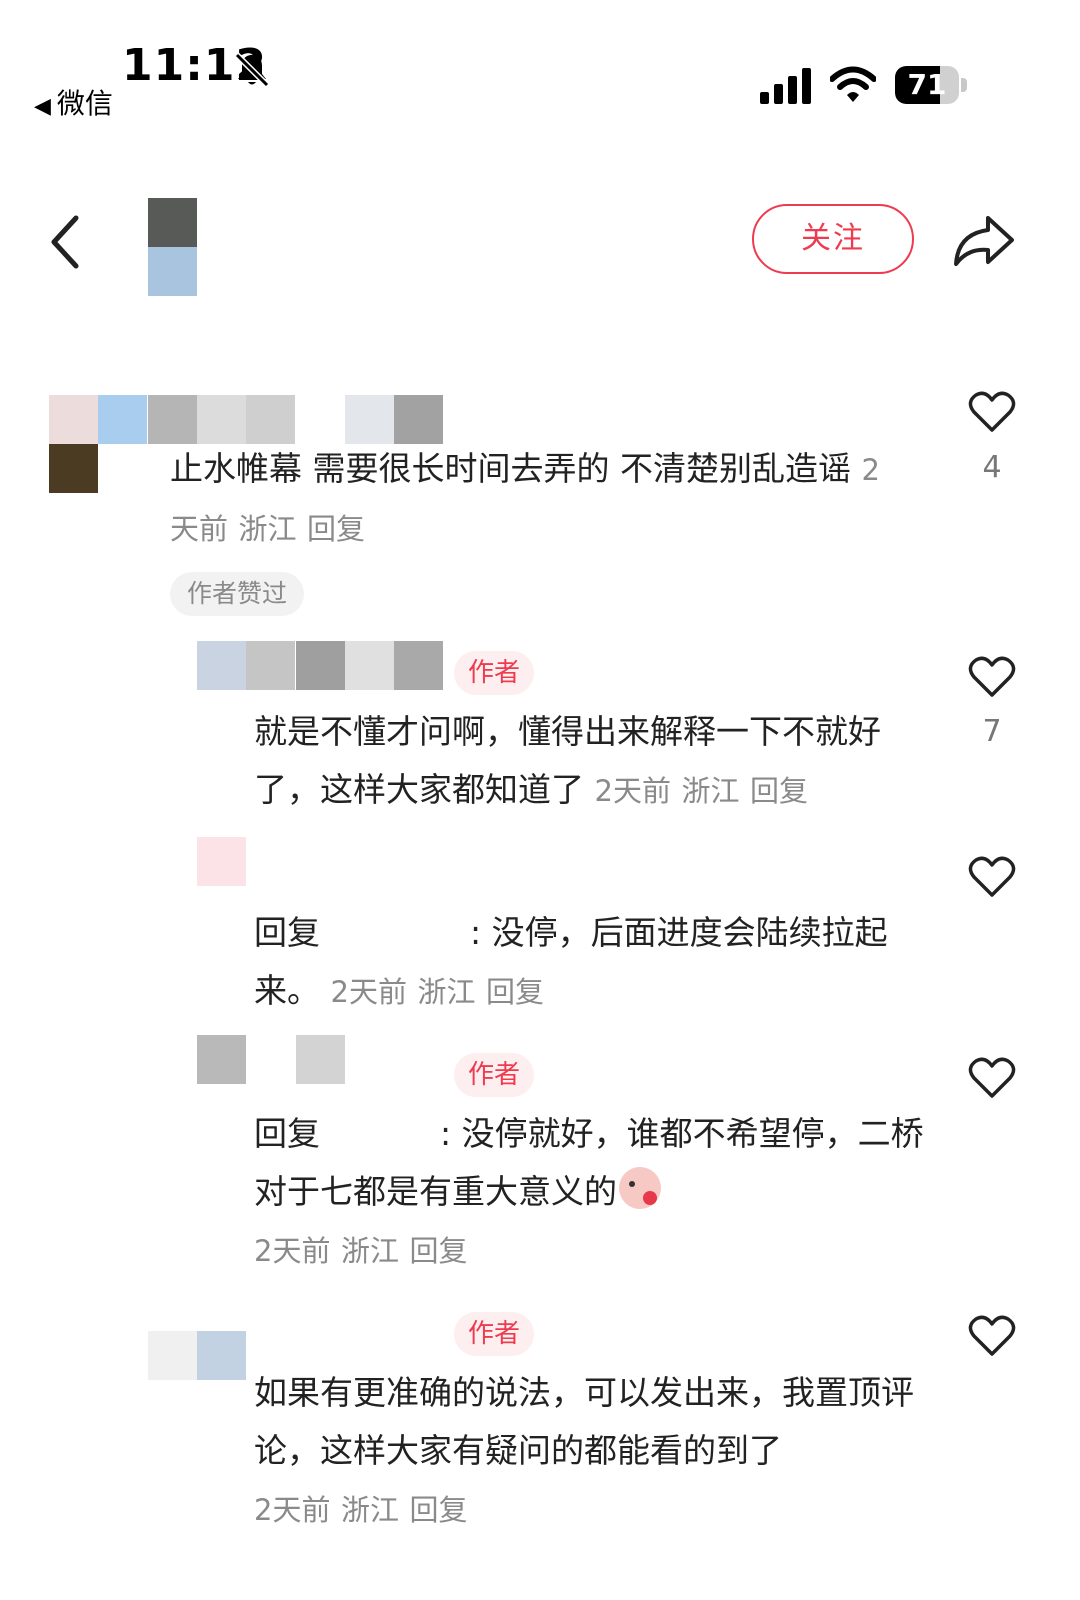 The height and width of the screenshot is (1600, 1080). I want to click on blushing-face-emoji-icon, so click(640, 1188).